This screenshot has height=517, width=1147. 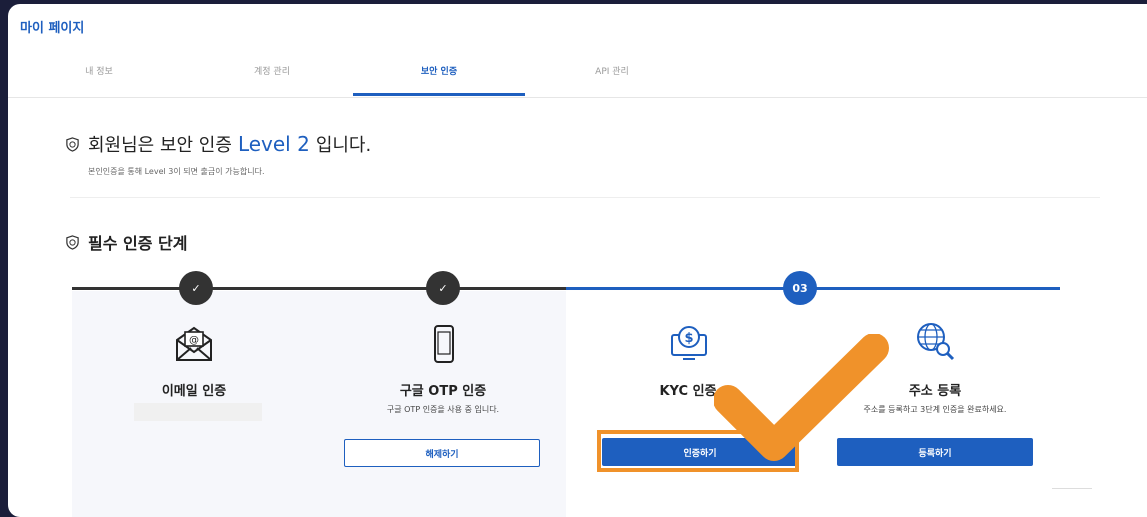 I want to click on step-otp-label: 구글 OTP 인증, so click(x=443, y=391).